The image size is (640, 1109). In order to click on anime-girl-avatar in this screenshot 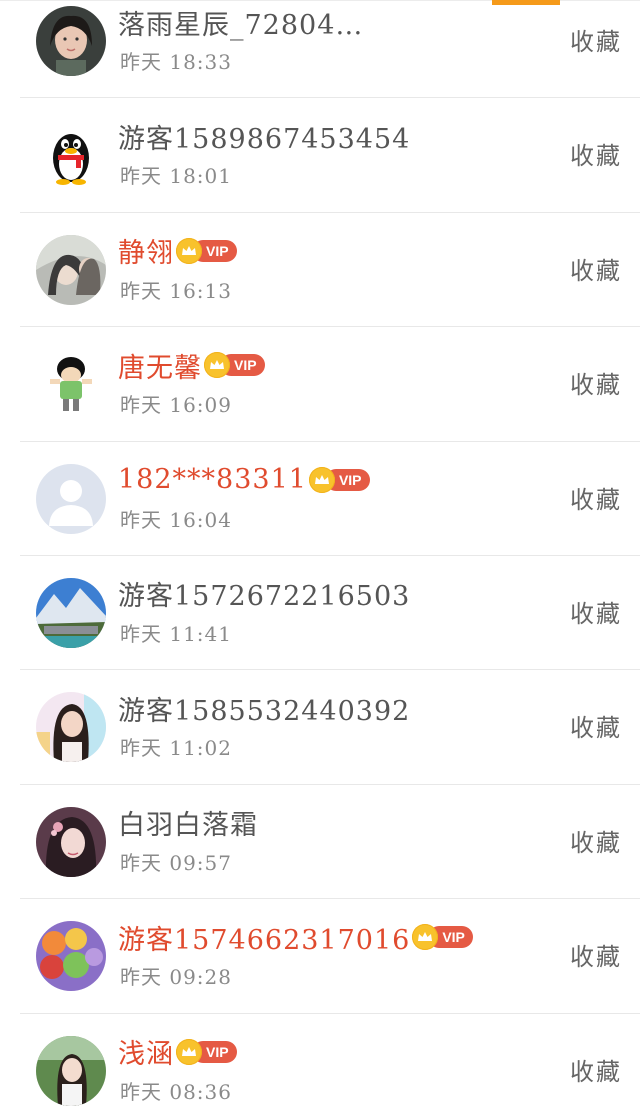, I will do `click(71, 841)`.